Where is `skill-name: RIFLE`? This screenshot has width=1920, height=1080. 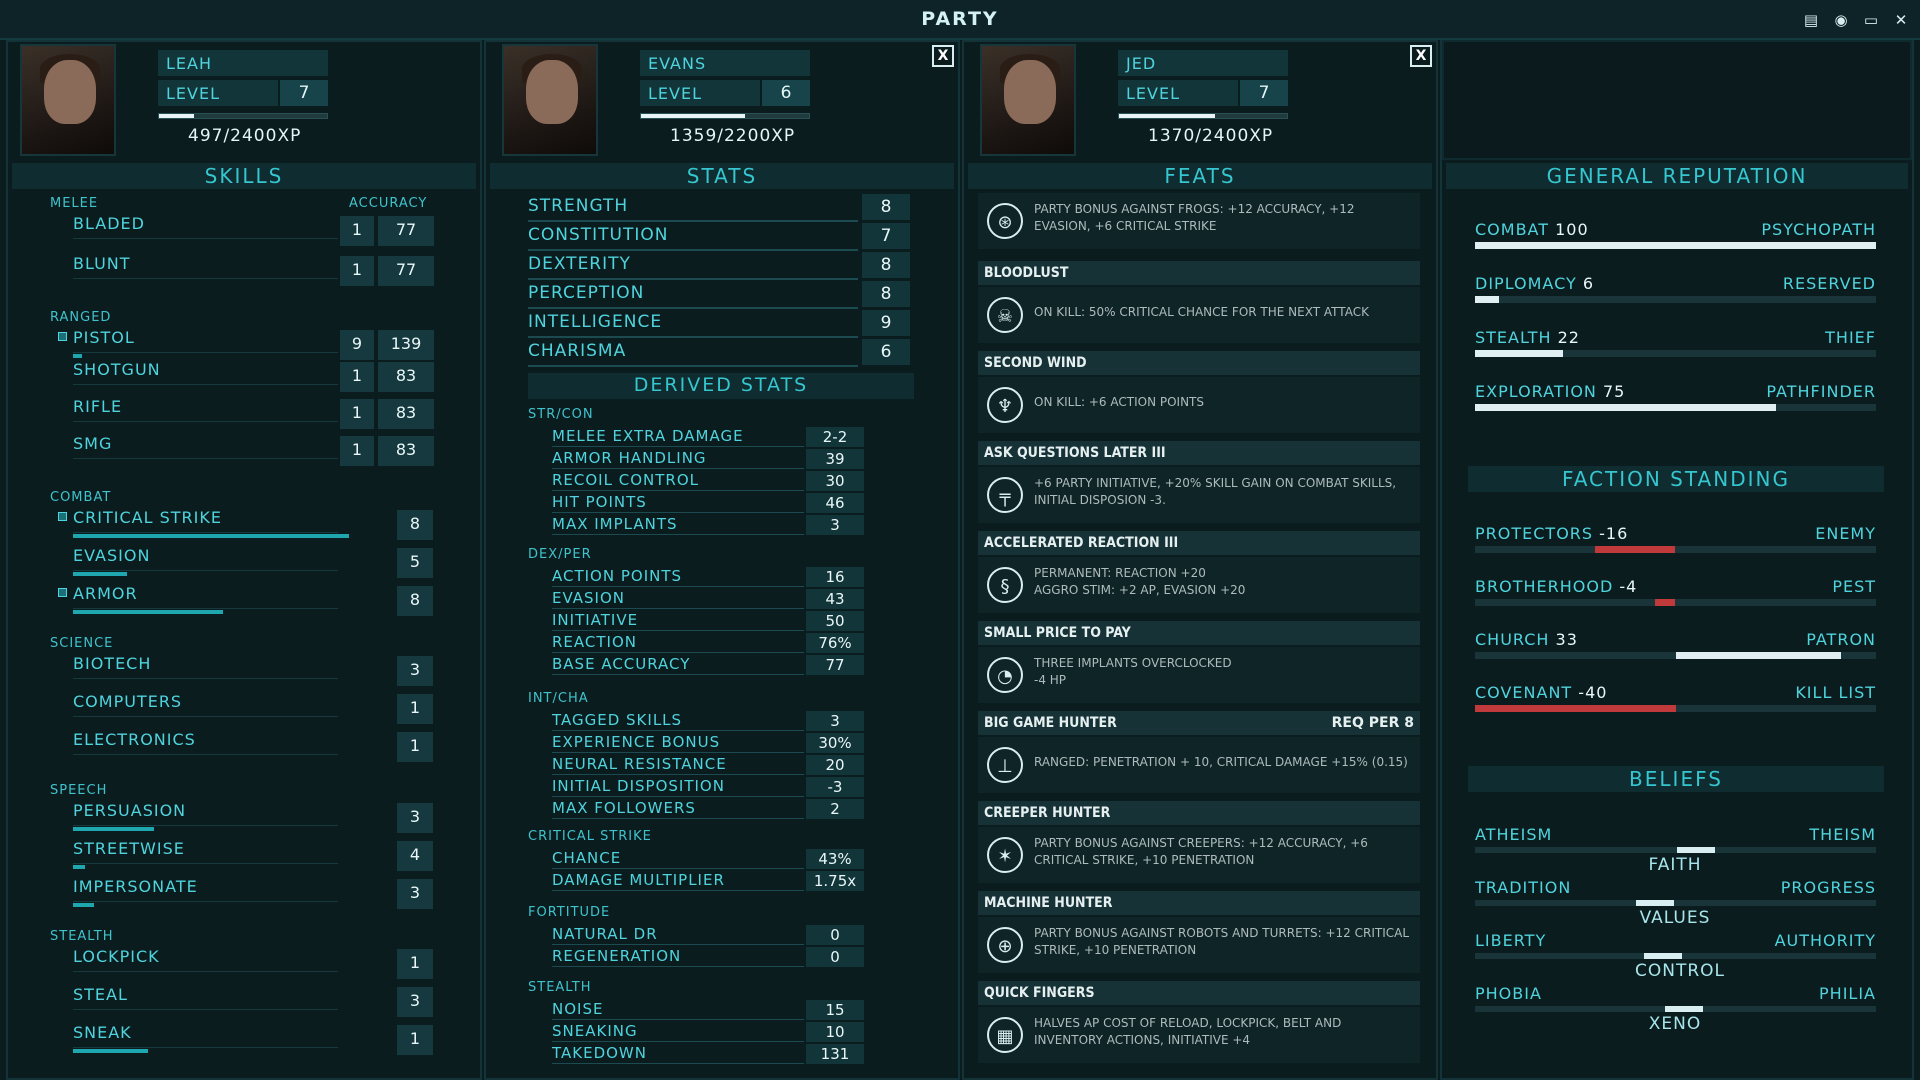
skill-name: RIFLE is located at coordinates (97, 406).